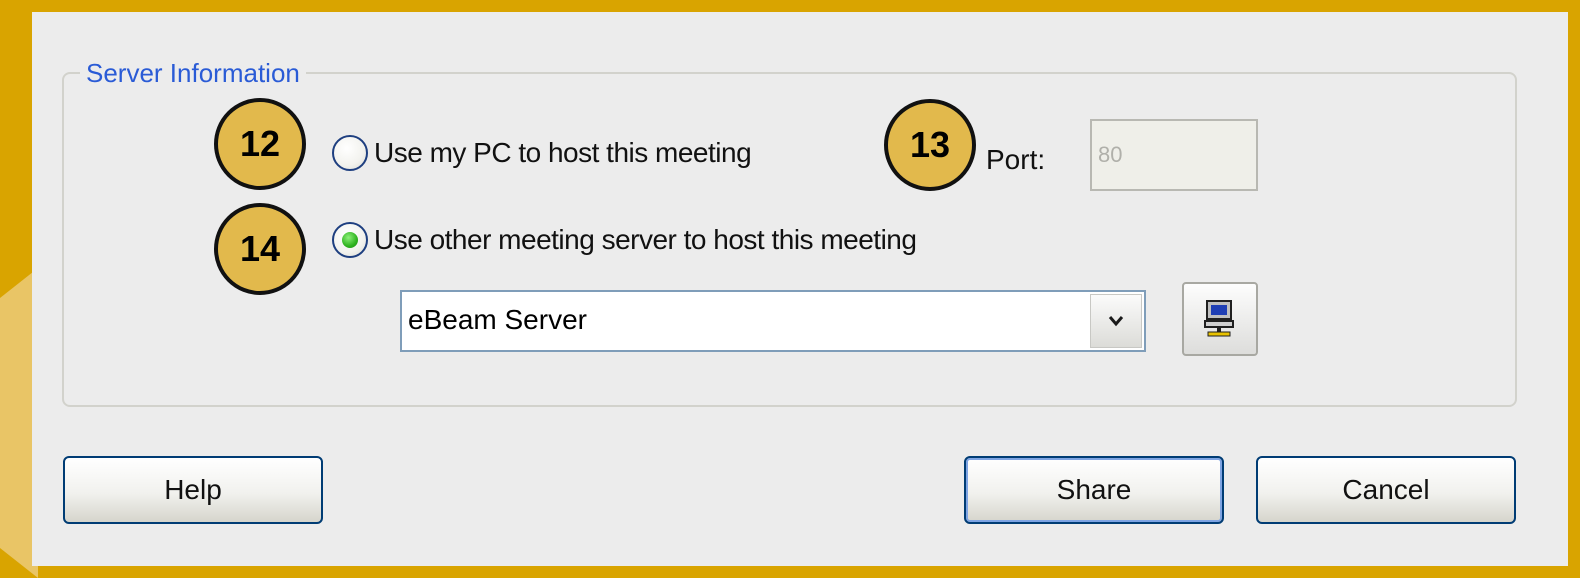 Image resolution: width=1580 pixels, height=578 pixels. What do you see at coordinates (930, 145) in the screenshot?
I see `callout-badge-13: 13` at bounding box center [930, 145].